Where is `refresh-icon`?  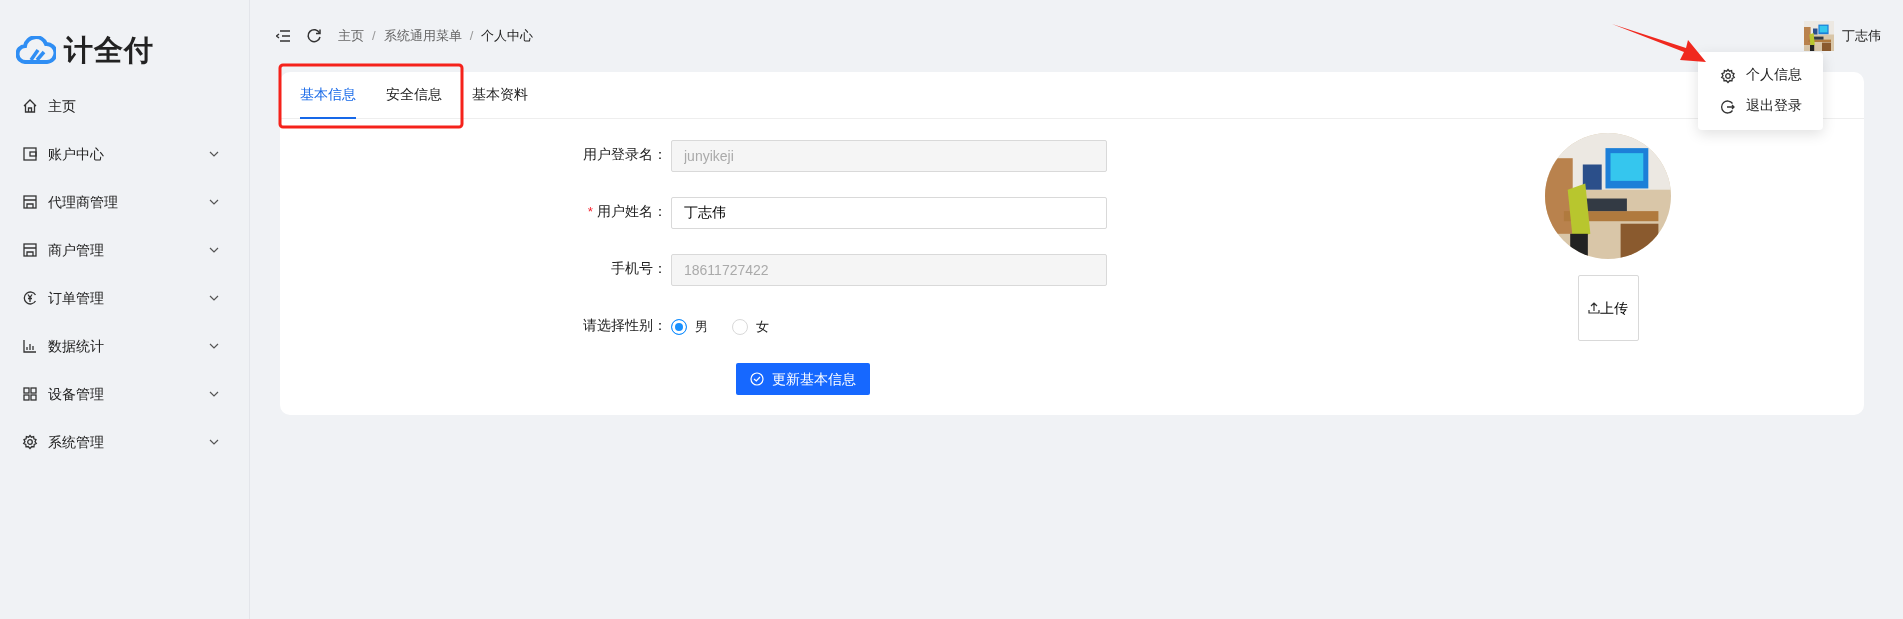 refresh-icon is located at coordinates (314, 36).